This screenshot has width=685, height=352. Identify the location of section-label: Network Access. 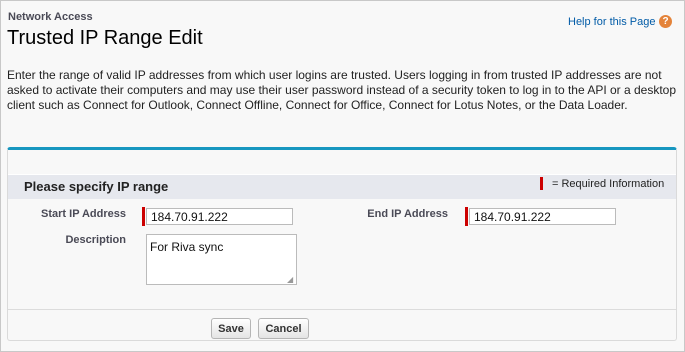
(50, 17).